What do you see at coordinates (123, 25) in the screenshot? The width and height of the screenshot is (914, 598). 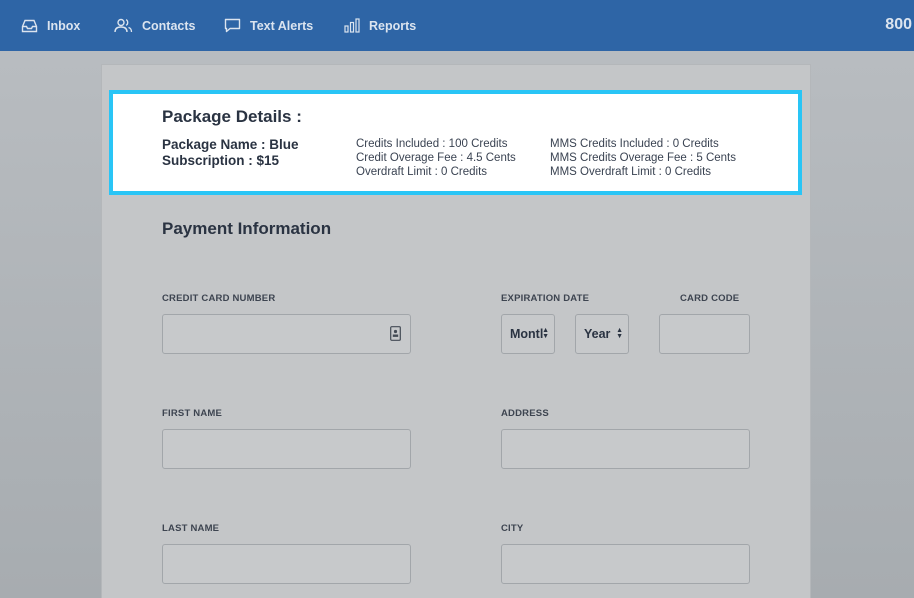 I see `contacts-icon` at bounding box center [123, 25].